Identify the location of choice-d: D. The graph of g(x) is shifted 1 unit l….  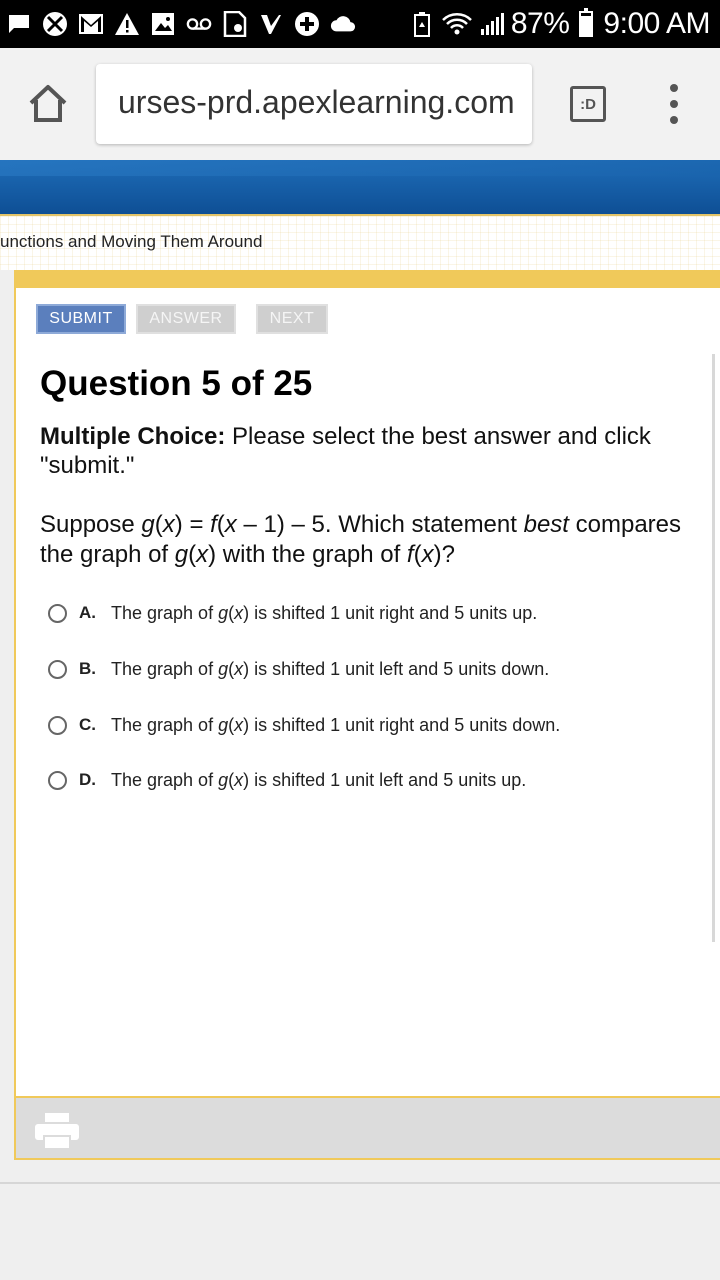
(378, 780).